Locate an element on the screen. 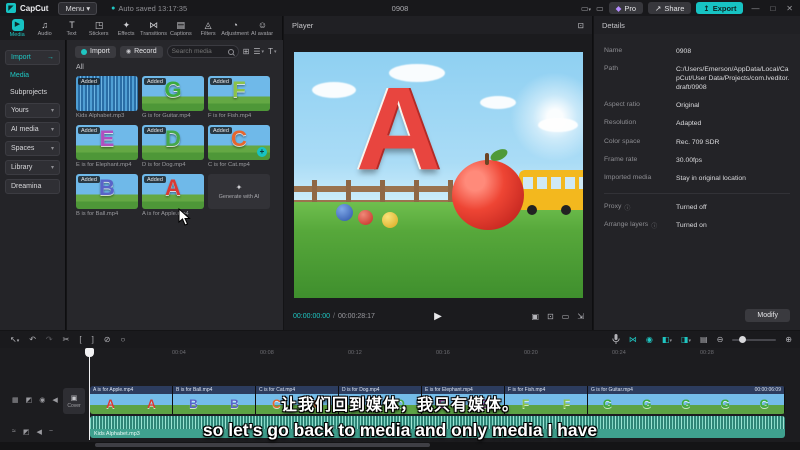  detail-row-resolution: Resolution Adapted is located at coordinates (653, 123).